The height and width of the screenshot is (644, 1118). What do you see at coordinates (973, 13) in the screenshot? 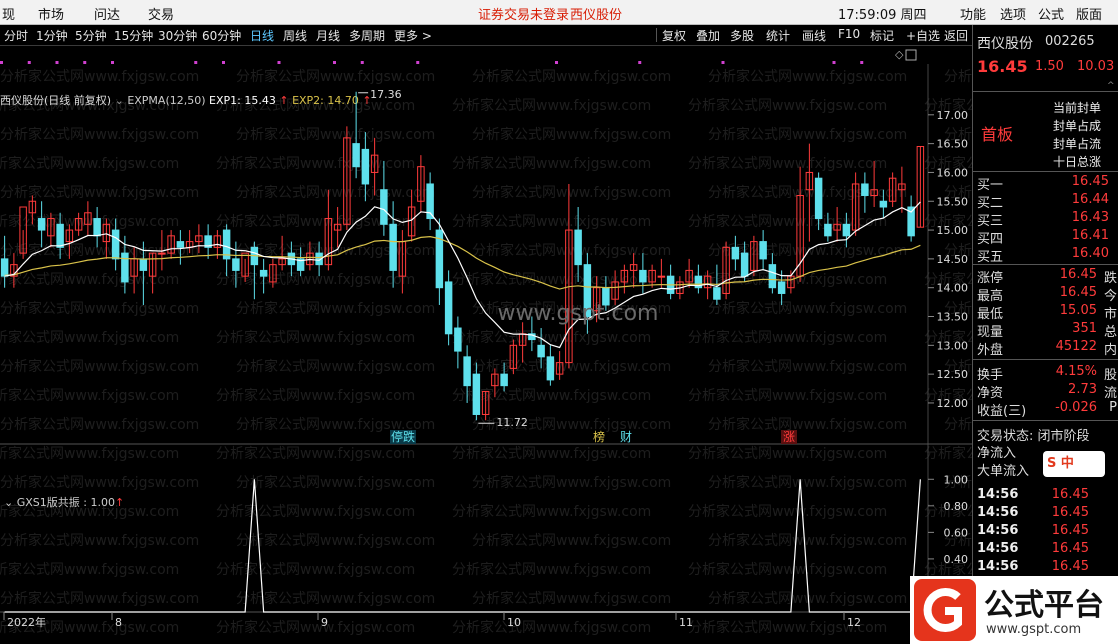
I see `menu-item-function: 功能` at bounding box center [973, 13].